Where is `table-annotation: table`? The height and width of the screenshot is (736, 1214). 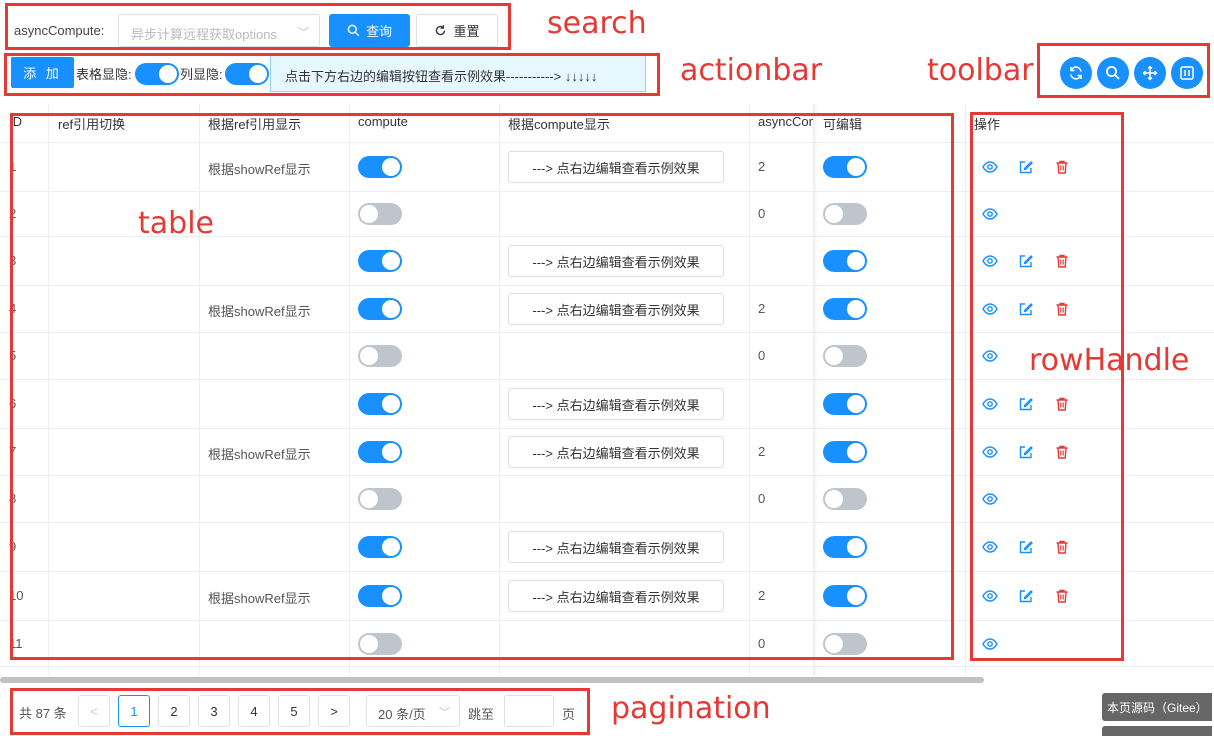 table-annotation: table is located at coordinates (176, 223).